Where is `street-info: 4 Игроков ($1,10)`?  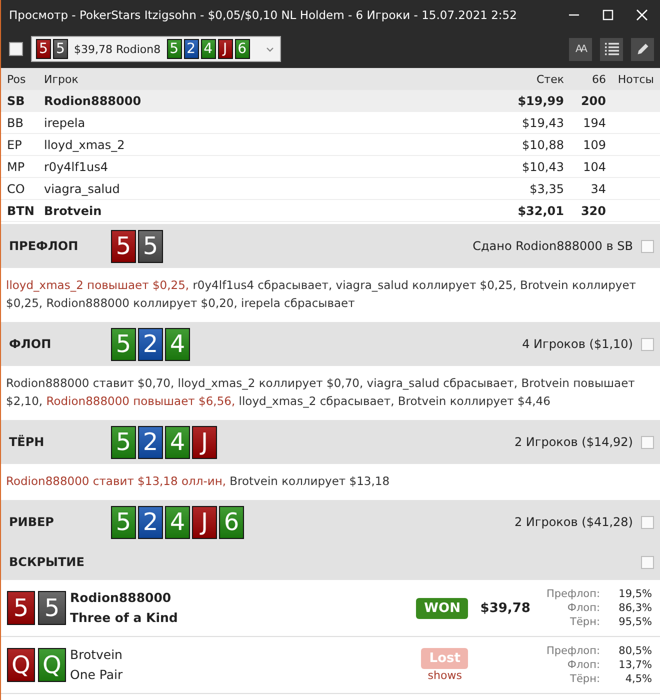 street-info: 4 Игроков ($1,10) is located at coordinates (577, 344).